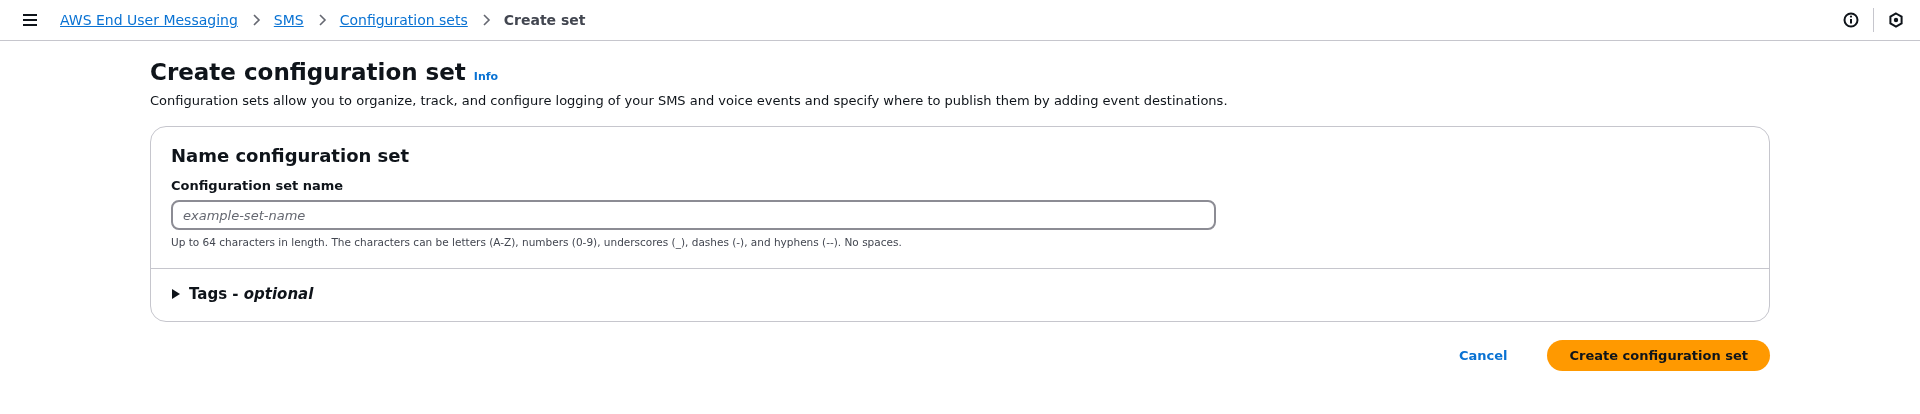 This screenshot has height=414, width=1920. I want to click on name-input-field: example-set-name, so click(693, 215).